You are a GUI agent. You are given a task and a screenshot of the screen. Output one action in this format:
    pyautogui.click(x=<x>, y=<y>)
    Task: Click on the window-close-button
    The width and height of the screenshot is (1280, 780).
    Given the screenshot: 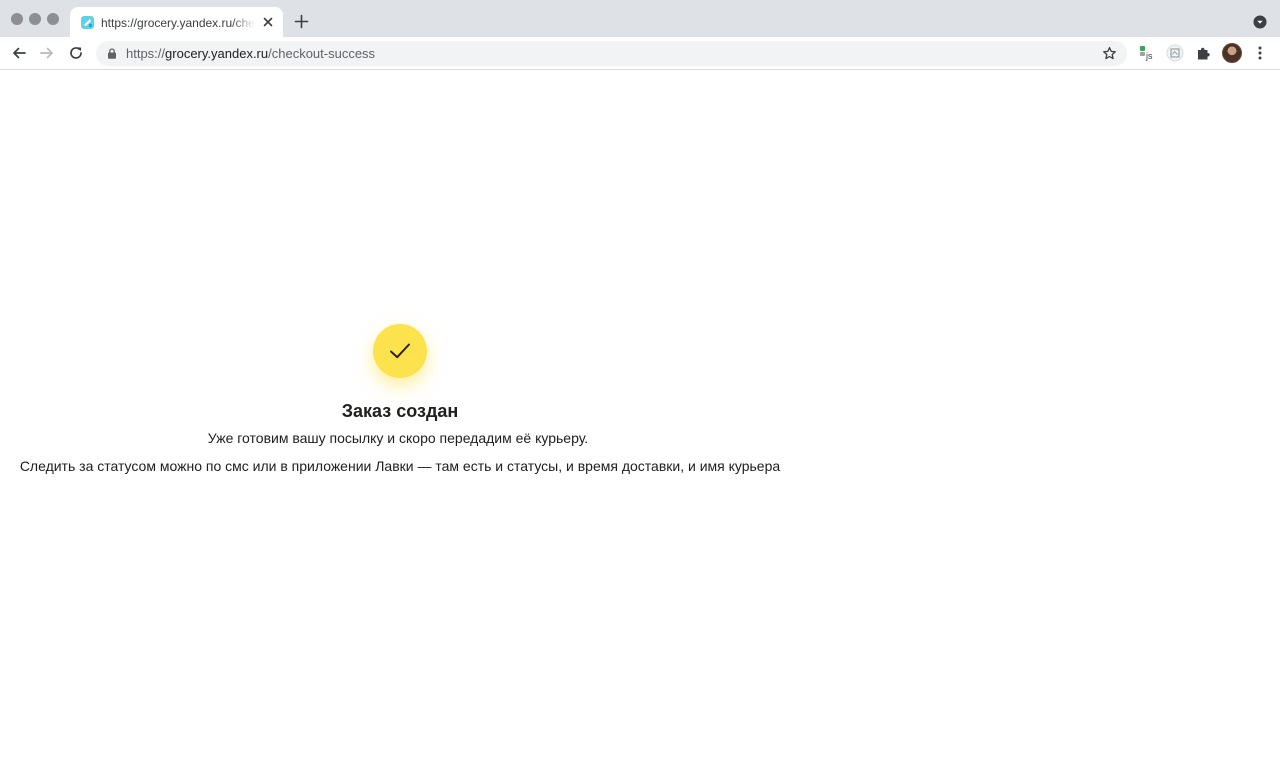 What is the action you would take?
    pyautogui.click(x=17, y=19)
    